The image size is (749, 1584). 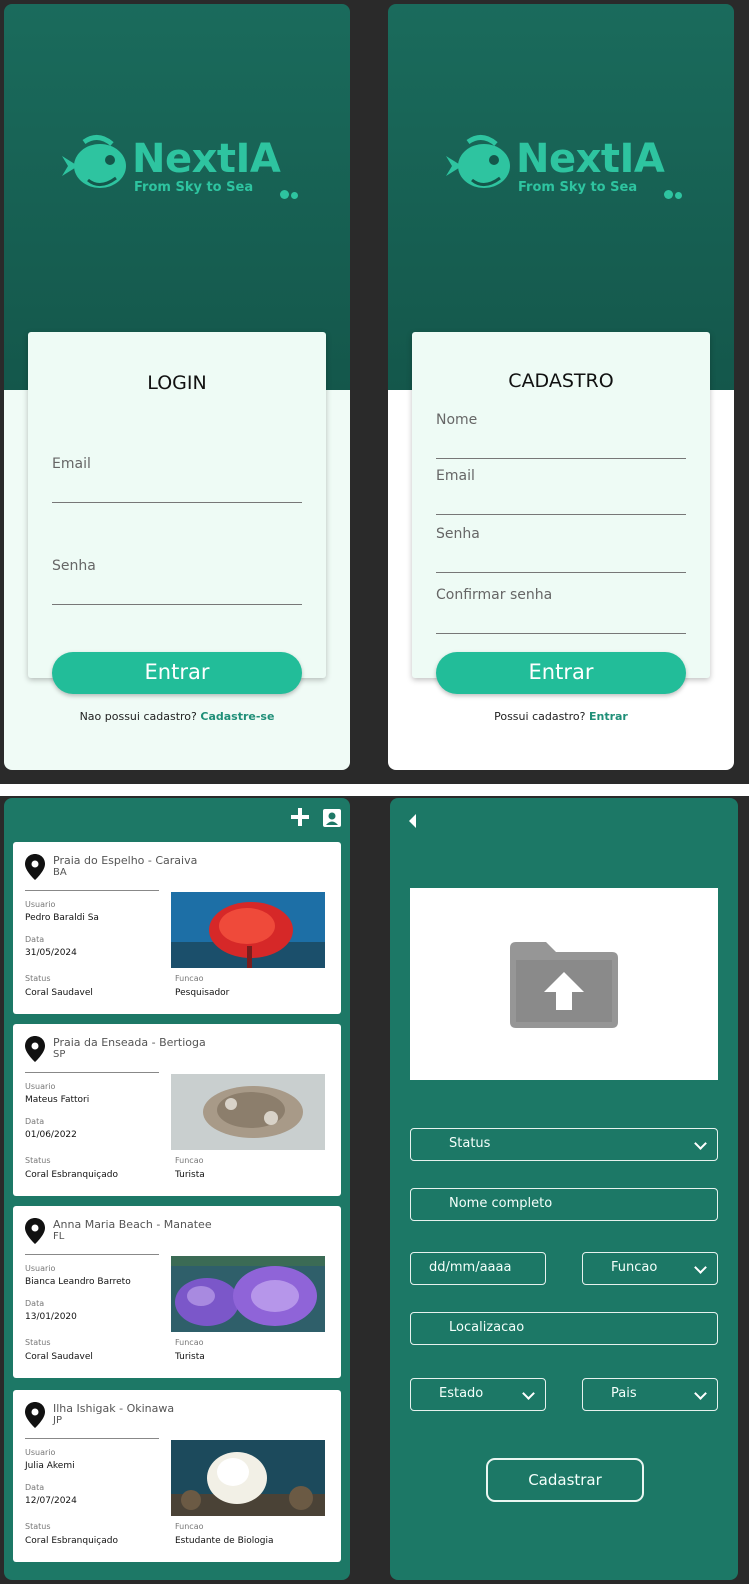 I want to click on full-name-placeholder: Nome completo, so click(x=501, y=1203).